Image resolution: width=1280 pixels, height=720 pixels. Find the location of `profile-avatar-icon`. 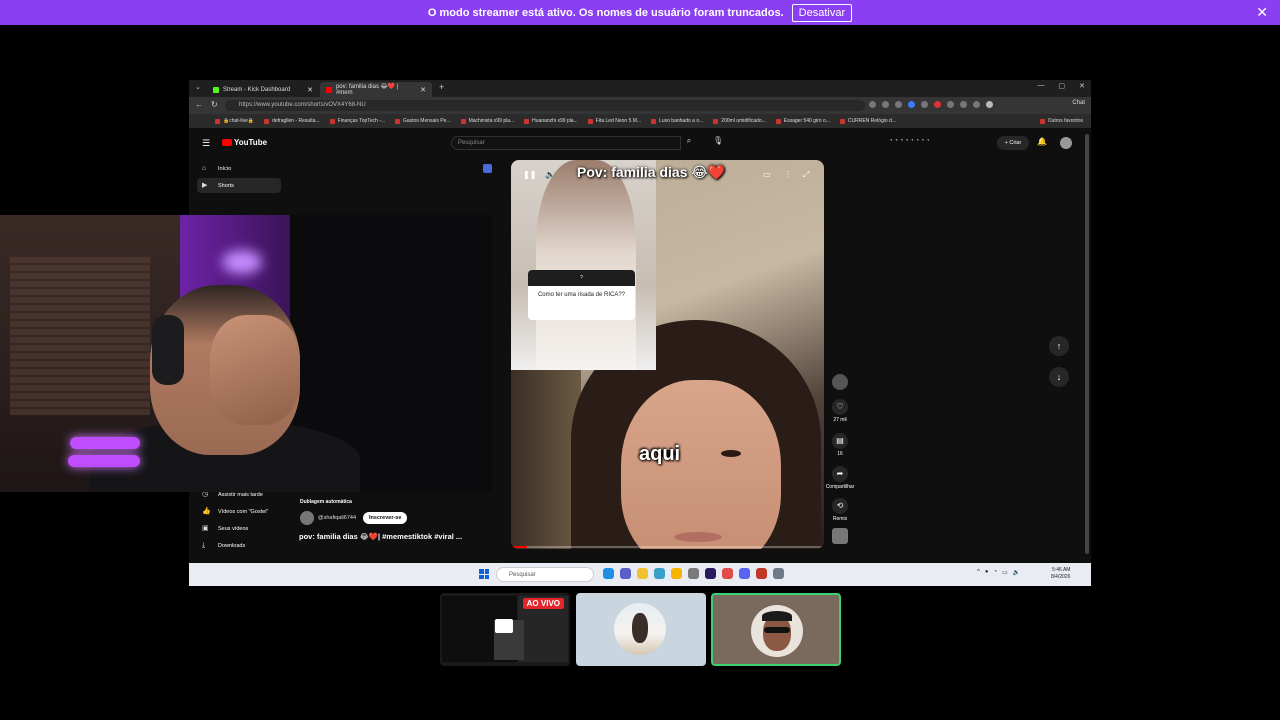

profile-avatar-icon is located at coordinates (989, 104).